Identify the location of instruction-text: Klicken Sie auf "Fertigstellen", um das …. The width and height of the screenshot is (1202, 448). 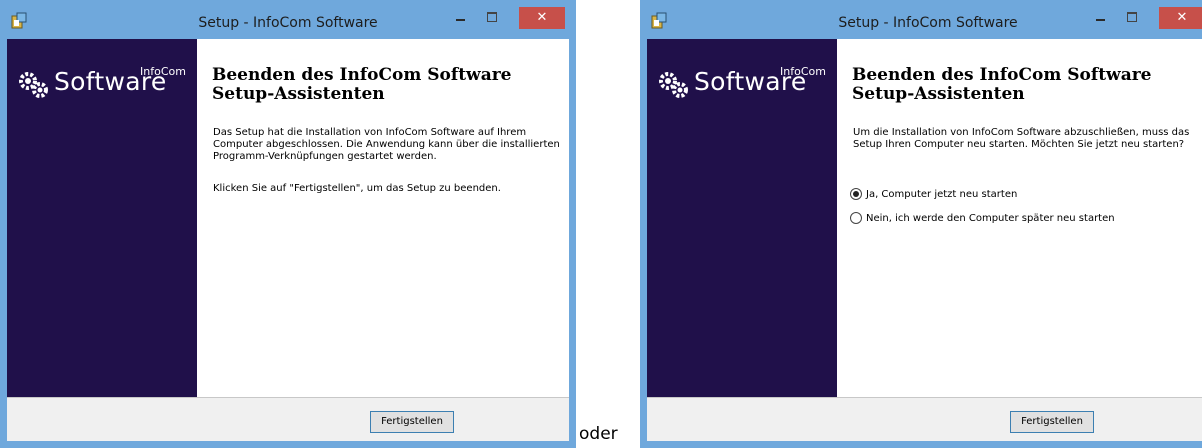
(357, 188).